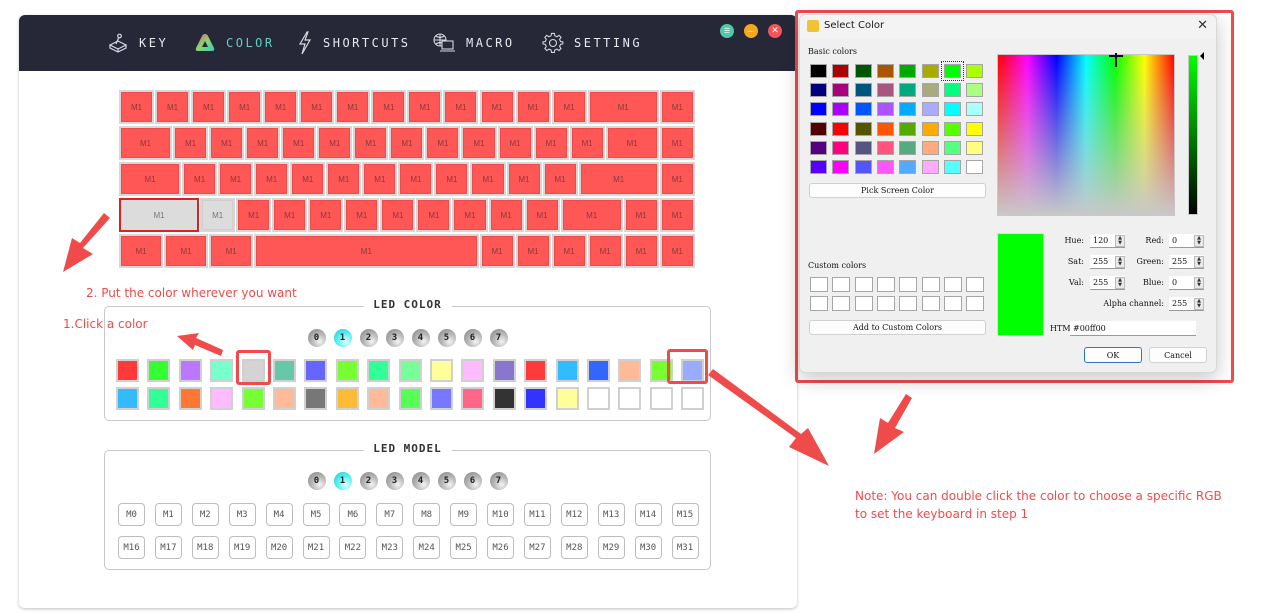  I want to click on led-mode-button: M15, so click(685, 514).